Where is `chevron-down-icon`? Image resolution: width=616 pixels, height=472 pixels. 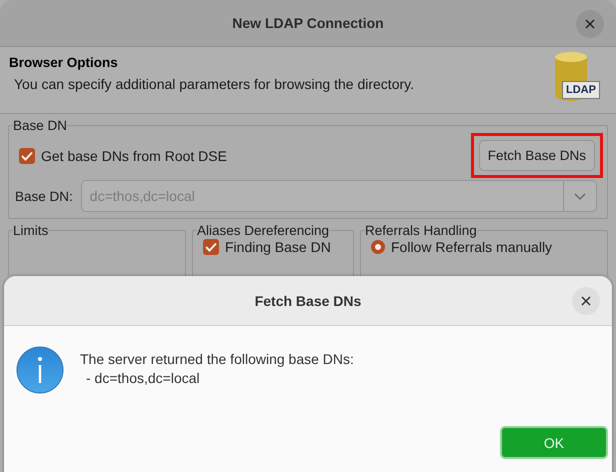 chevron-down-icon is located at coordinates (580, 196).